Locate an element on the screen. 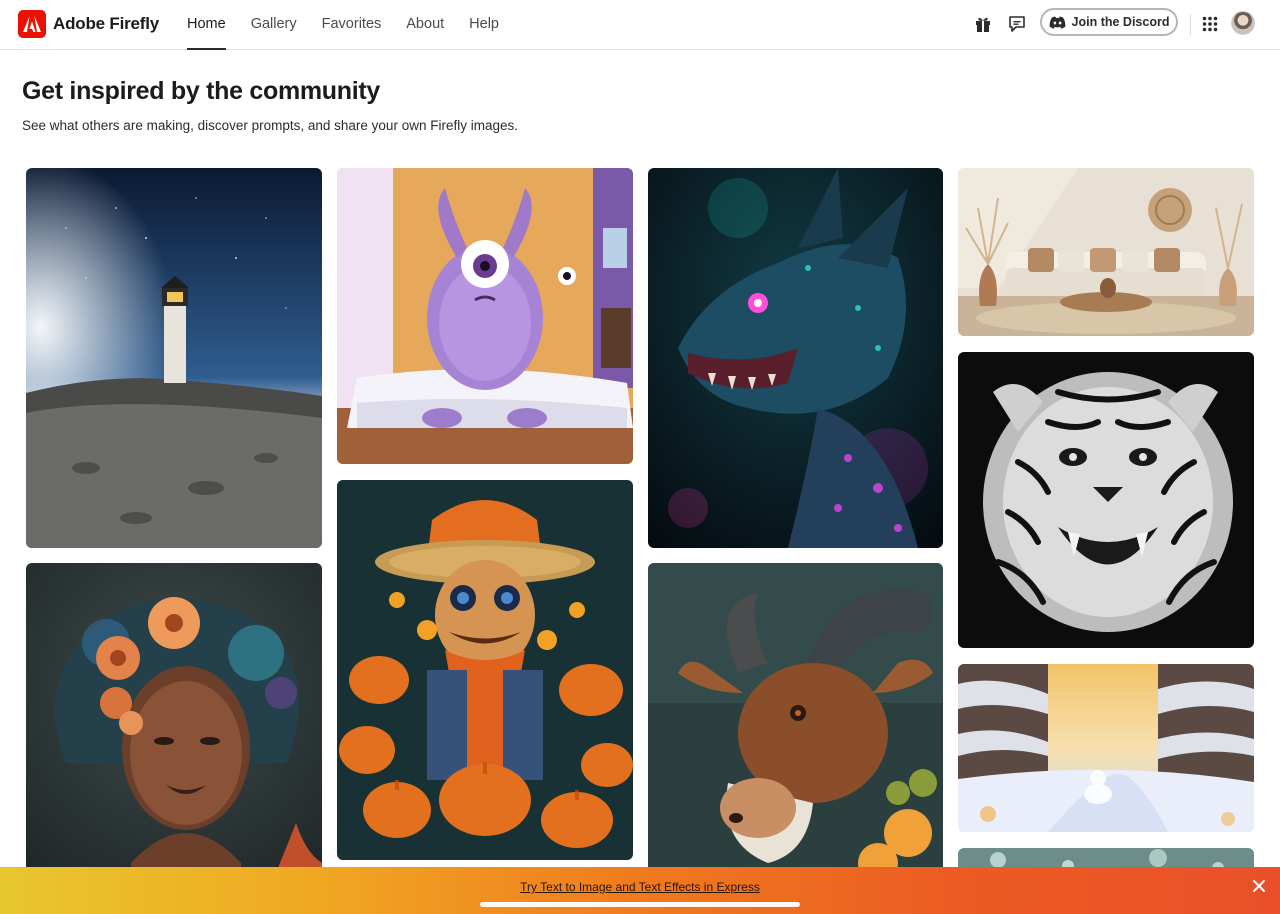  user-avatar is located at coordinates (1243, 23).